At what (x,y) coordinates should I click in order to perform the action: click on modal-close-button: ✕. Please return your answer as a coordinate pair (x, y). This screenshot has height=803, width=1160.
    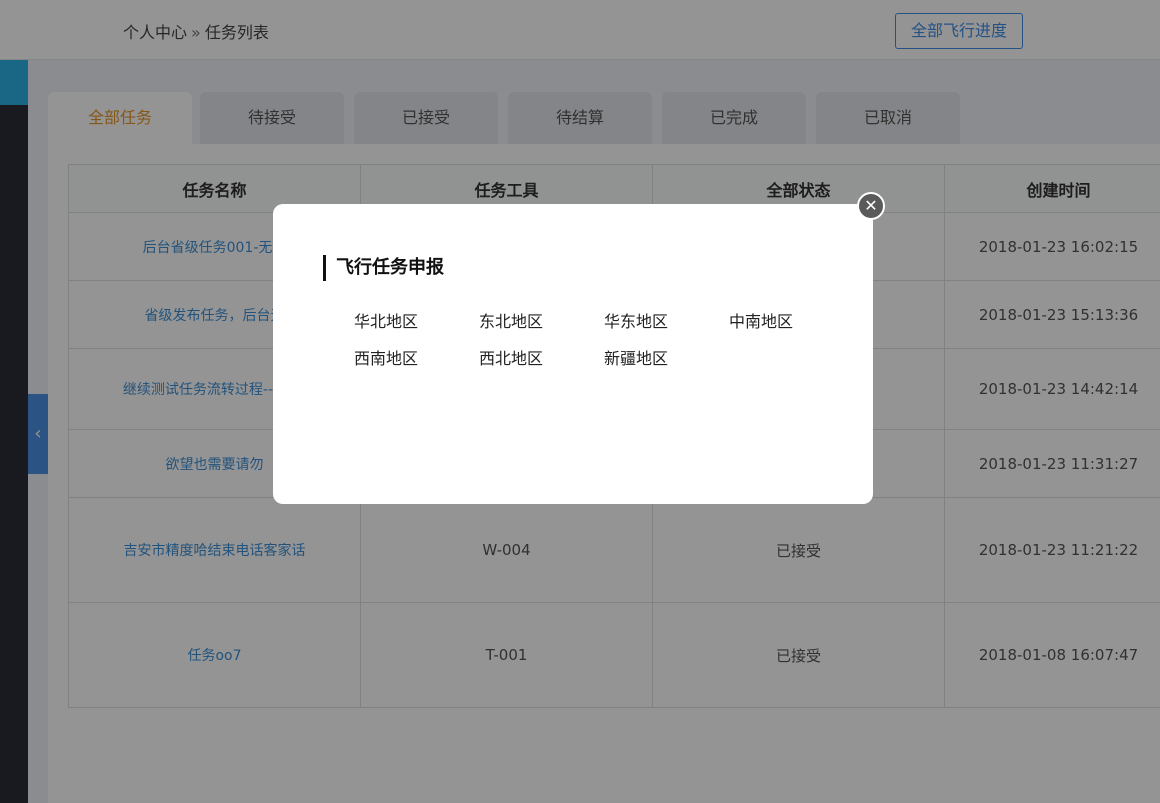
    Looking at the image, I should click on (871, 206).